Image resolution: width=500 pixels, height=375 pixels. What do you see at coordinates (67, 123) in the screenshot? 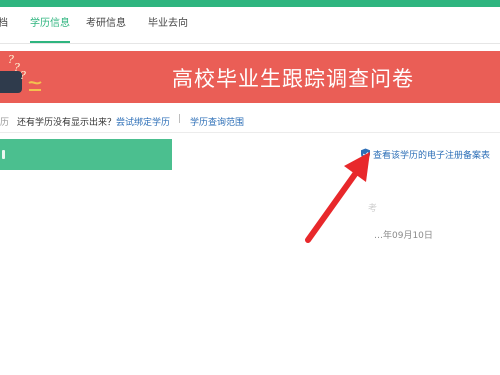
I see `hint-question: 还有学历没有显示出来？` at bounding box center [67, 123].